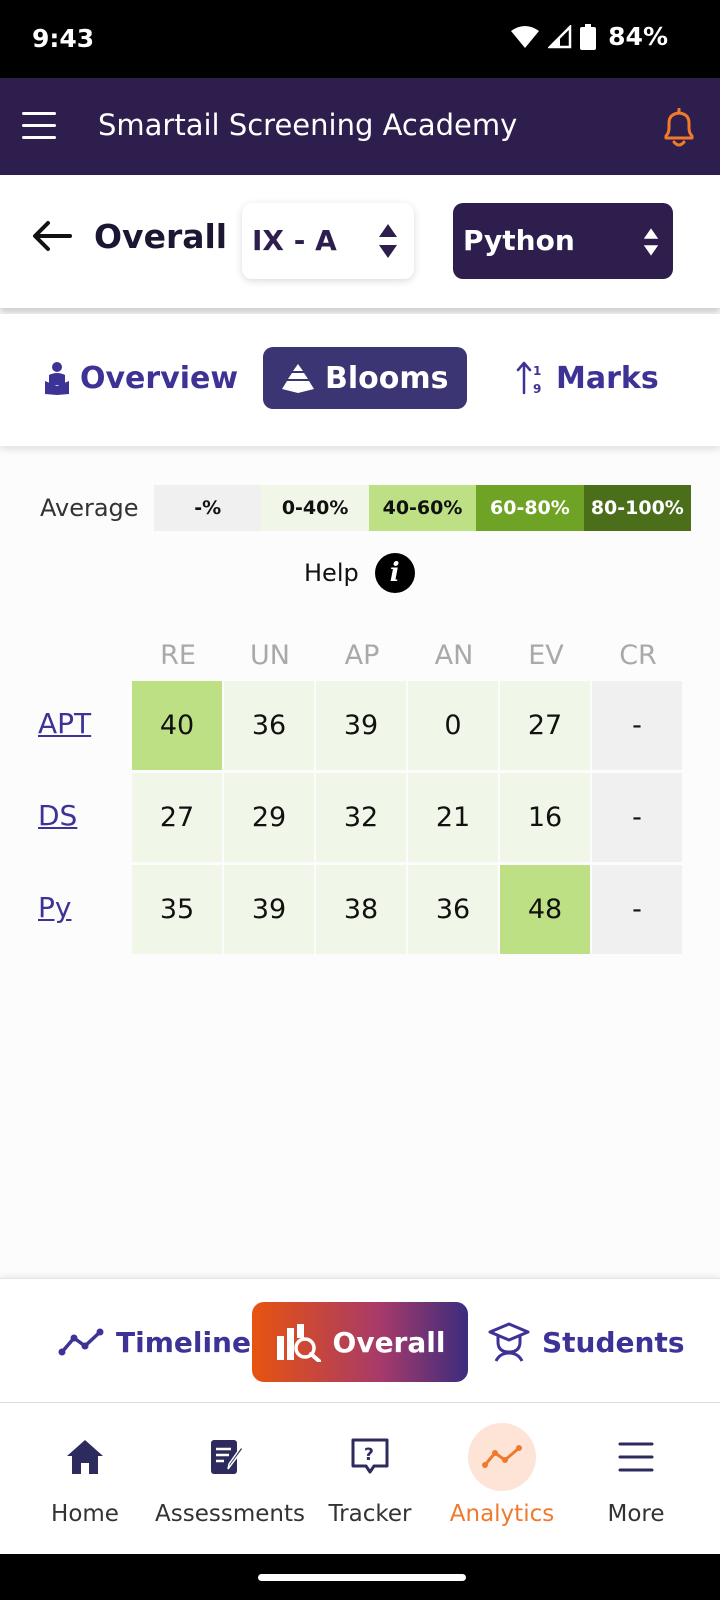  What do you see at coordinates (545, 817) in the screenshot?
I see `score-cell: 16` at bounding box center [545, 817].